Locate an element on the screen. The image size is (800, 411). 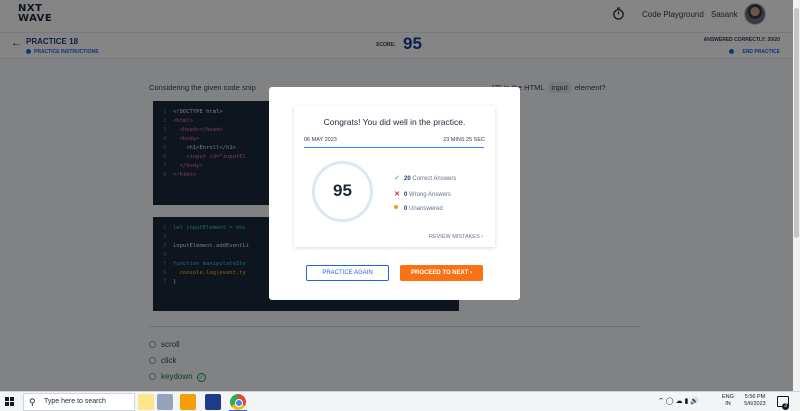
proceed-to-next-button: PROCEED TO NEXT › is located at coordinates (441, 273).